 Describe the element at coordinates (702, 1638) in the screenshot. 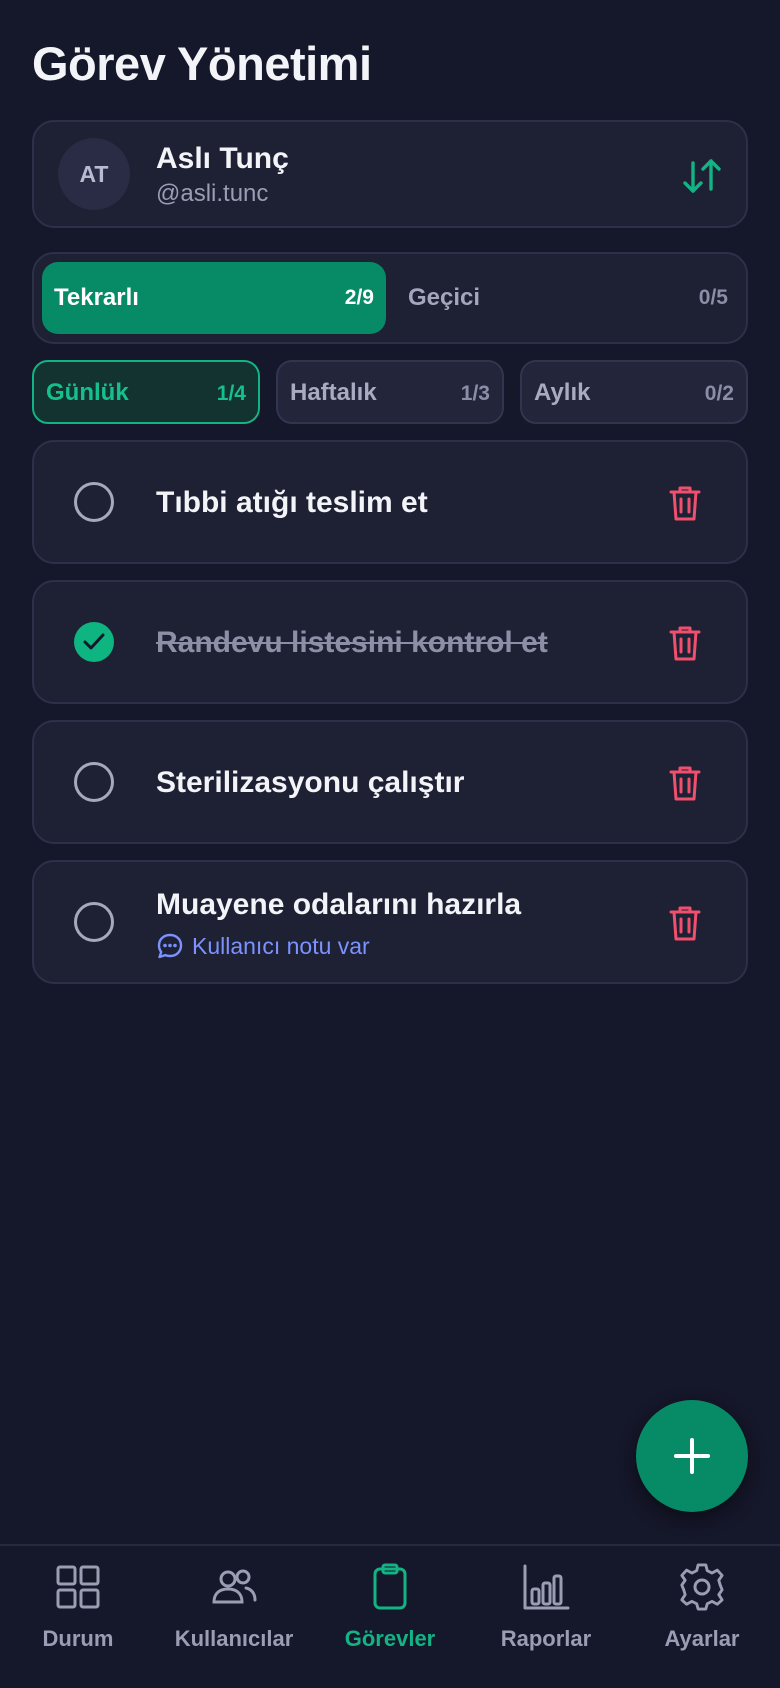

I see `nav-item-label: Ayarlar` at that location.